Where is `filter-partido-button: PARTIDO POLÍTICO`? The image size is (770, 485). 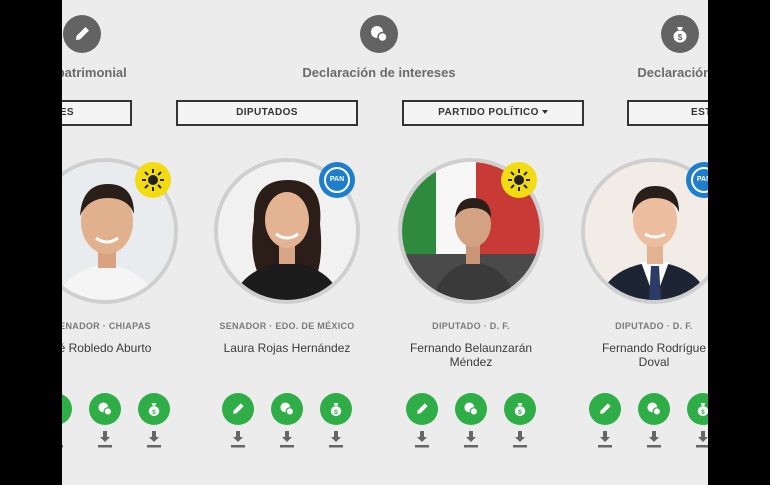 filter-partido-button: PARTIDO POLÍTICO is located at coordinates (493, 113).